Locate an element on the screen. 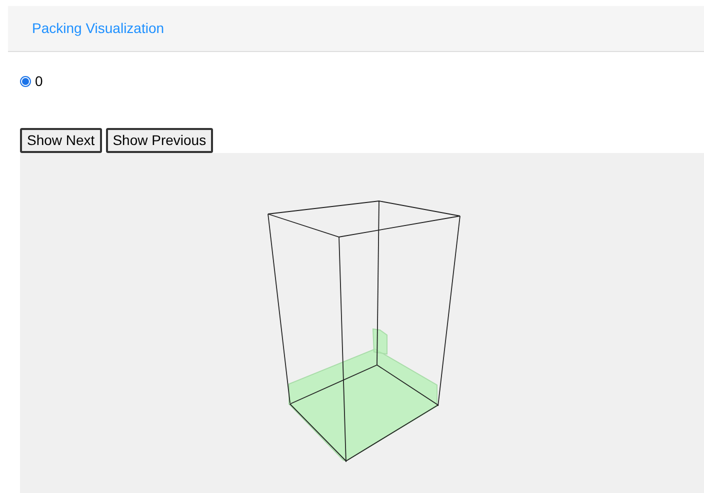 The image size is (704, 493). radio-button is located at coordinates (25, 81).